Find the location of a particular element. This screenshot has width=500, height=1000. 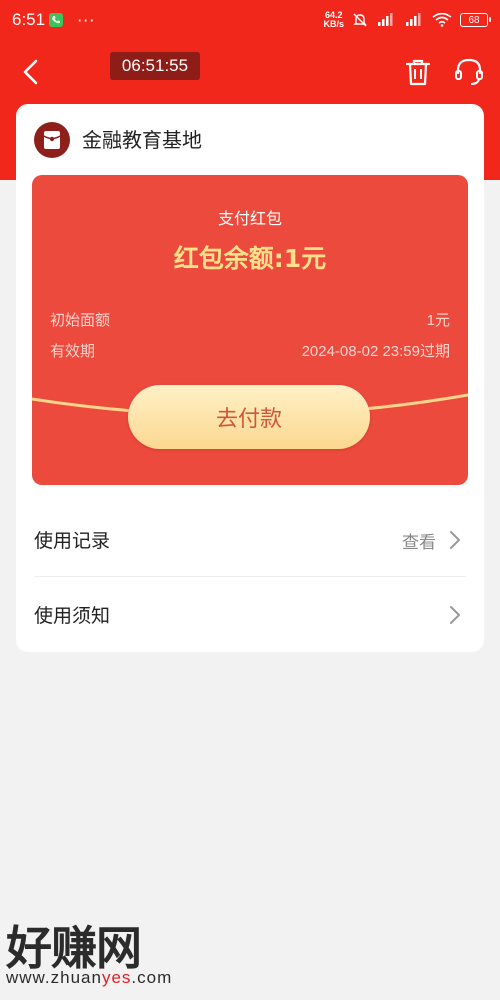

initial-amount-label: 初始面额 is located at coordinates (80, 320).